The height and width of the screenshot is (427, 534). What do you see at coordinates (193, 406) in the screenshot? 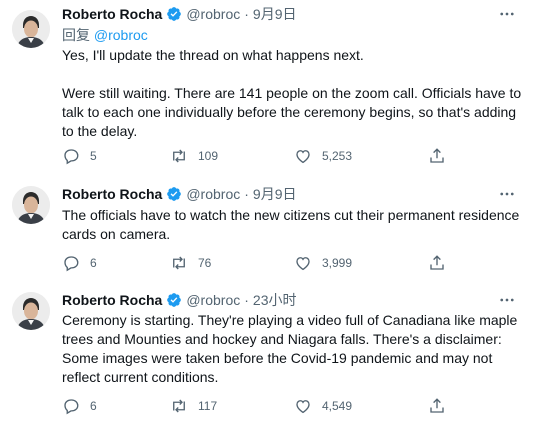
I see `retweet-button: 117` at bounding box center [193, 406].